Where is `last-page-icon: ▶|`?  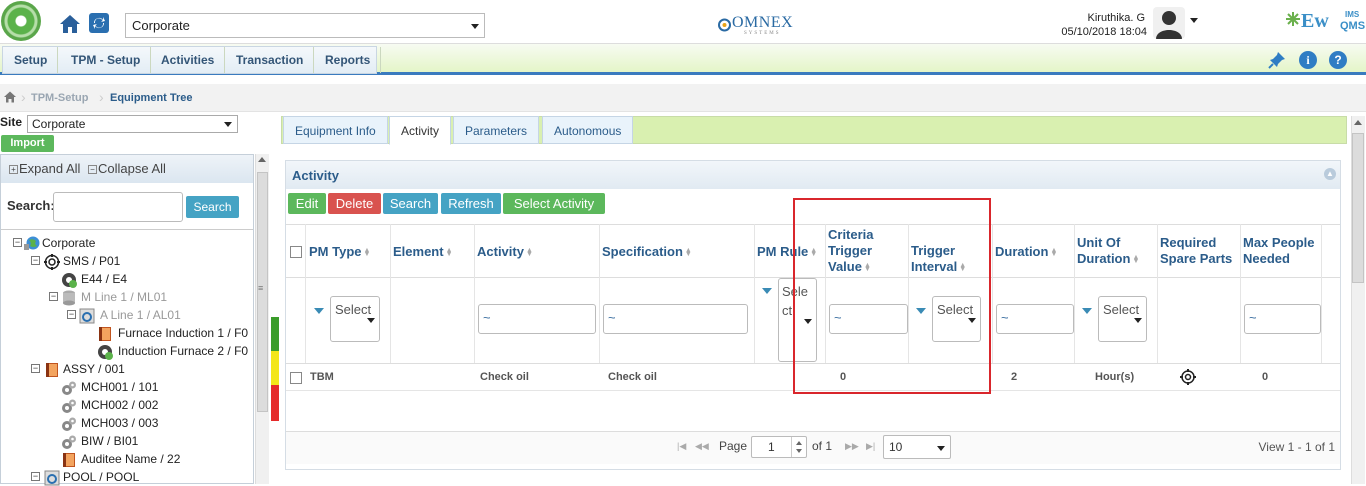 last-page-icon: ▶| is located at coordinates (870, 446).